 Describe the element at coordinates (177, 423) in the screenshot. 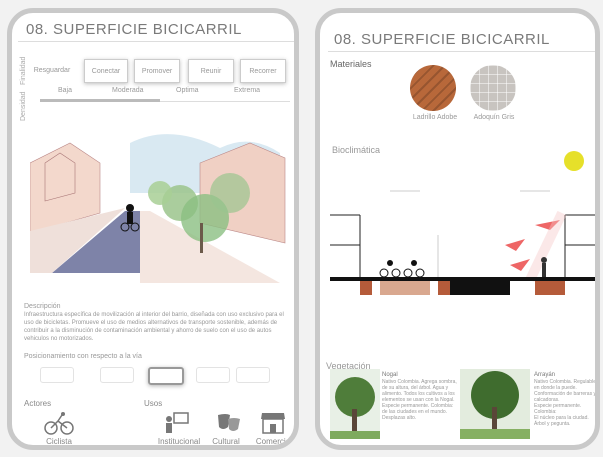

I see `teacher-icon` at that location.